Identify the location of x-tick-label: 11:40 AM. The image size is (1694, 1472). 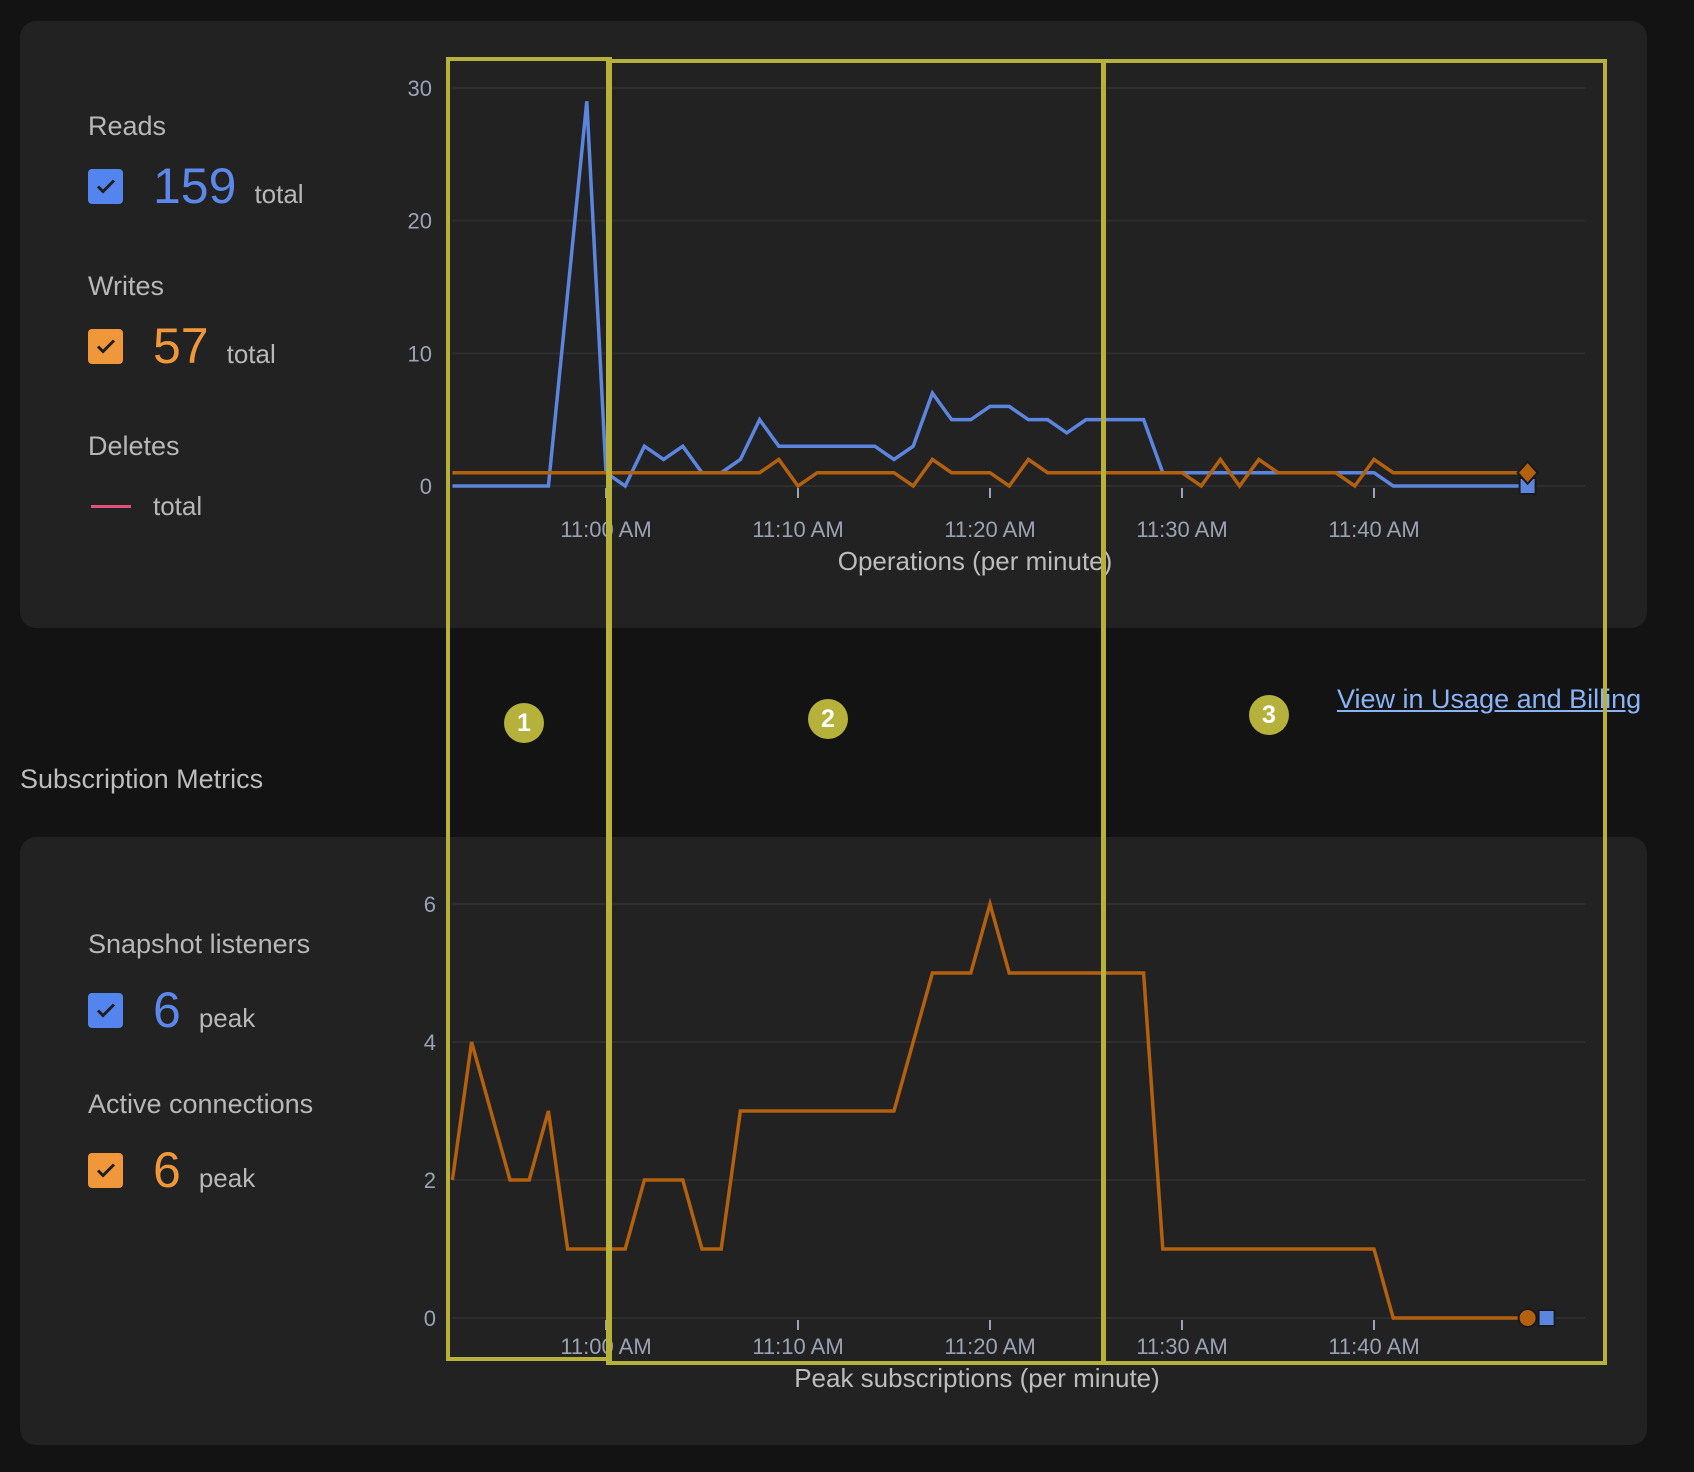
(1373, 1346).